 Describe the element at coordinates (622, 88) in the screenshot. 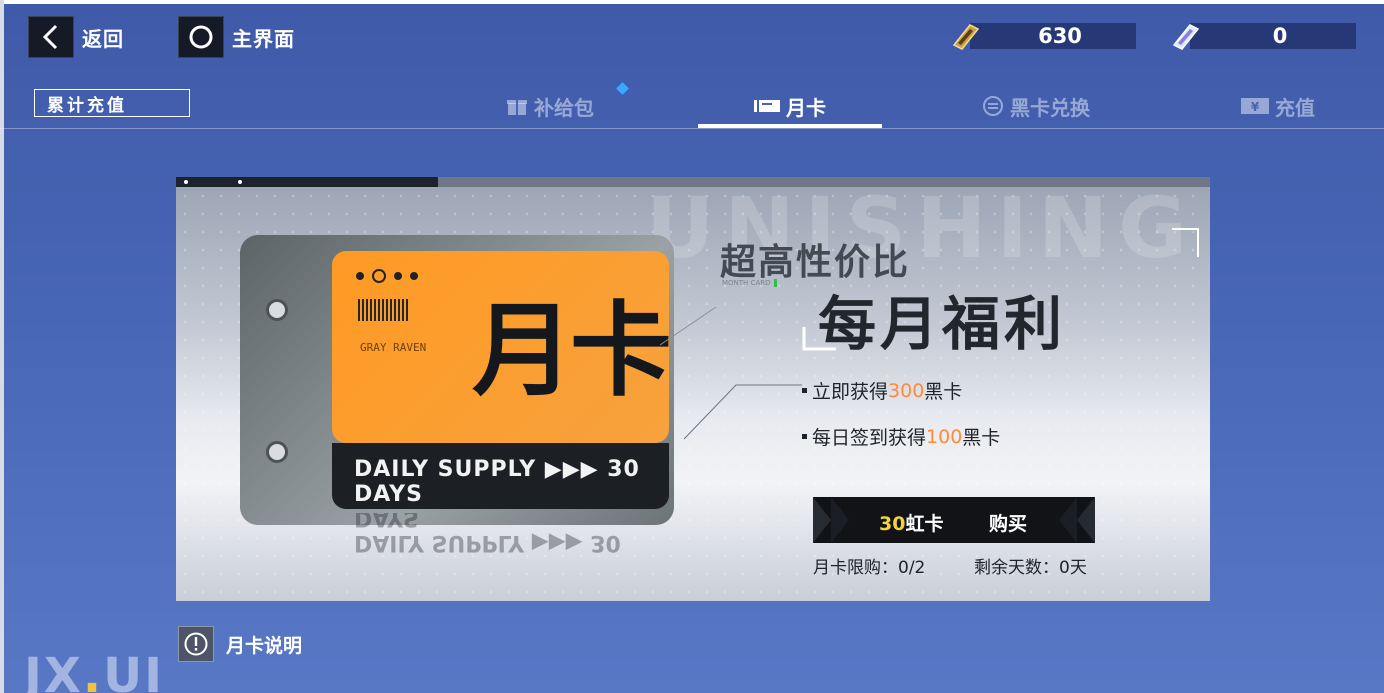

I see `notification-dot` at that location.